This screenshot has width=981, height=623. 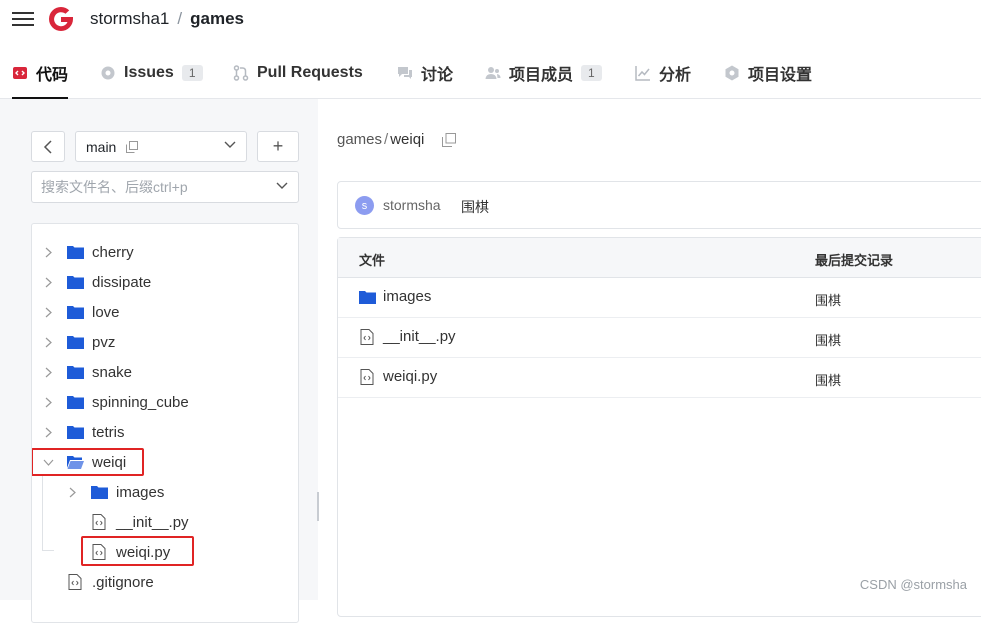 What do you see at coordinates (780, 73) in the screenshot?
I see `tab-settings-label: 项目设置` at bounding box center [780, 73].